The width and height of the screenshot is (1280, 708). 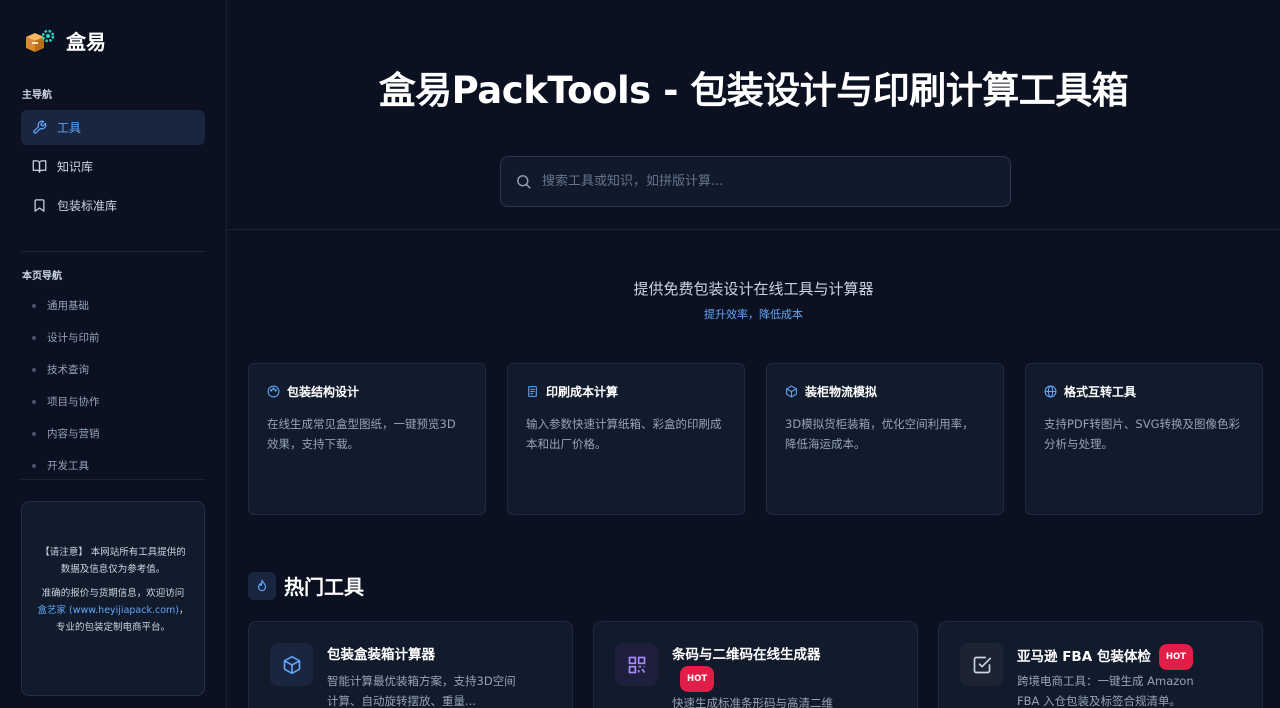 I want to click on feature-desc: 在线生成常见盒型图纸，一键预览3D效果，支持下载。, so click(x=361, y=434).